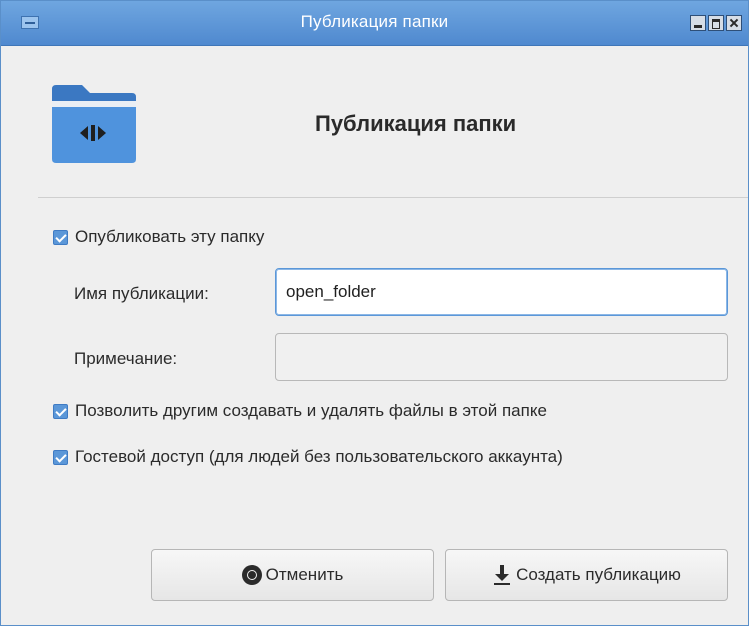  I want to click on cancel-button: Отменить, so click(292, 575).